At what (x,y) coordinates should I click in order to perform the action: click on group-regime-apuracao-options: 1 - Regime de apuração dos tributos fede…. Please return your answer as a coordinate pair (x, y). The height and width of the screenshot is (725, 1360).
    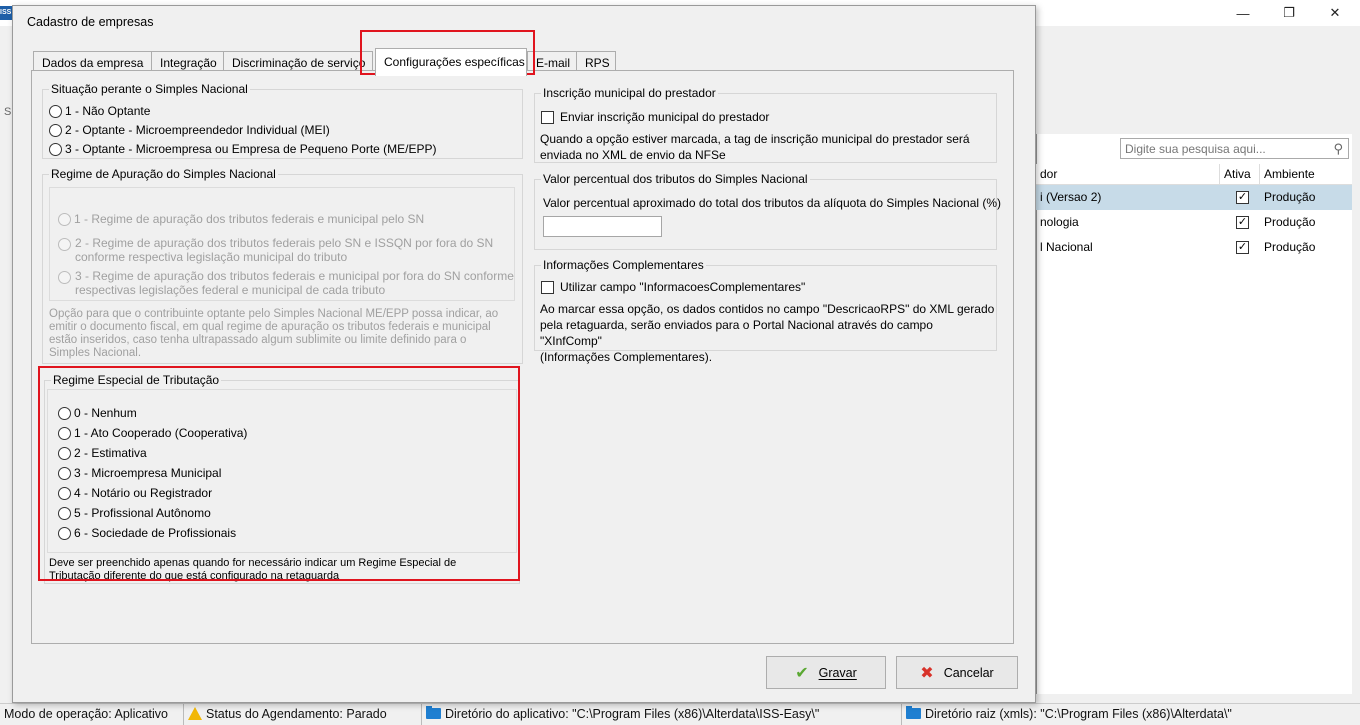
    Looking at the image, I should click on (282, 244).